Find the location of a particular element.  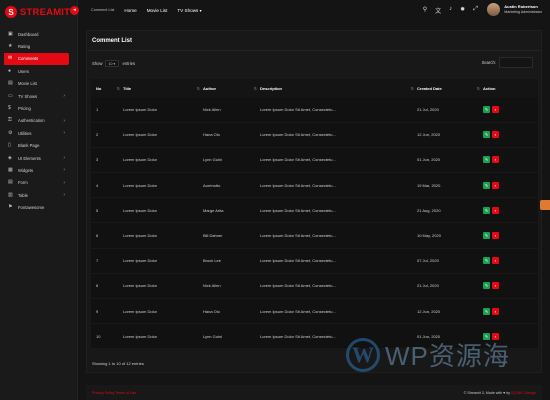

sidebar-item-label: Utilities is located at coordinates (25, 133).